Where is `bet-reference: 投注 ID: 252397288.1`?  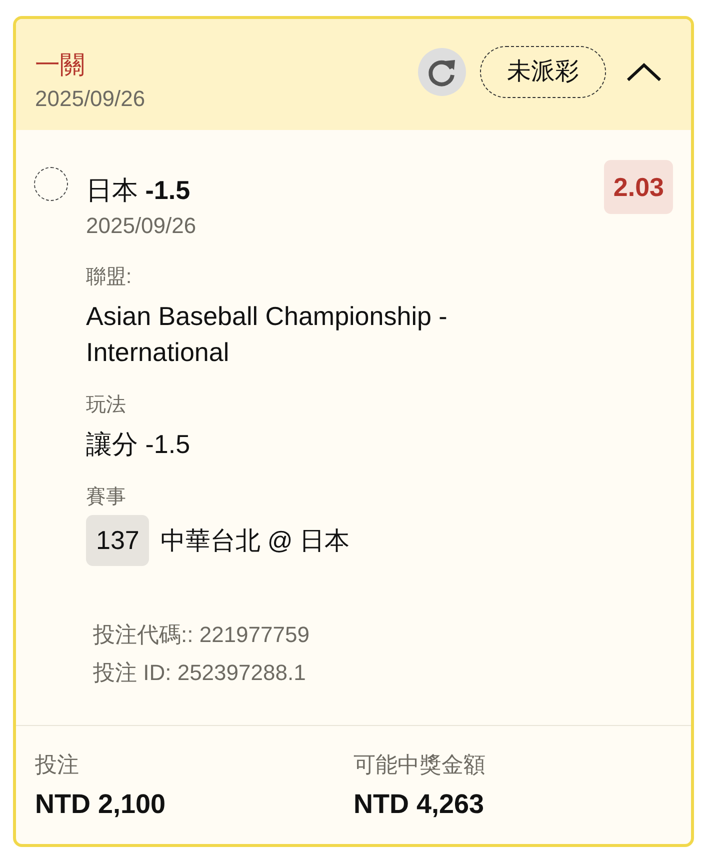 bet-reference: 投注 ID: 252397288.1 is located at coordinates (200, 673).